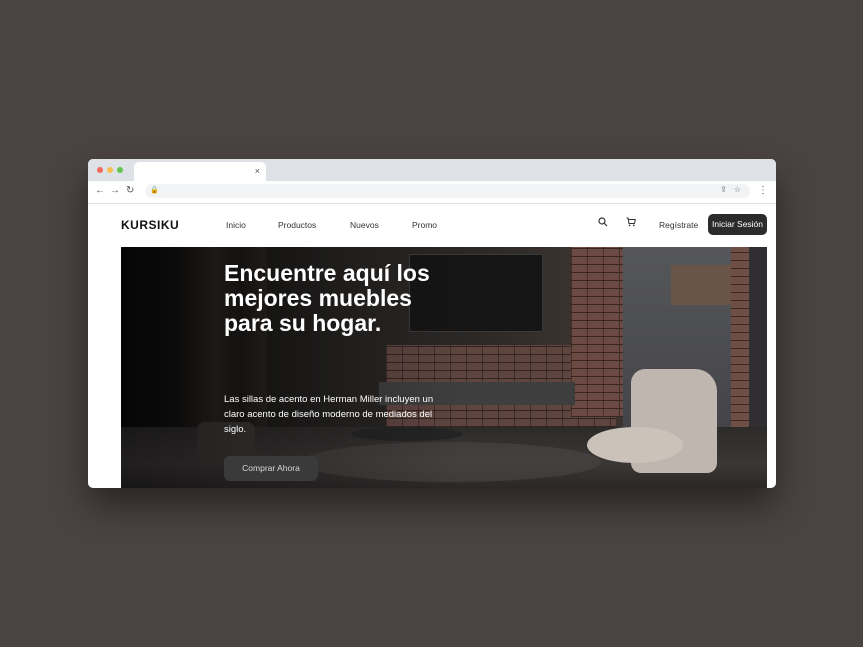  Describe the element at coordinates (130, 191) in the screenshot. I see `reload-icon: ↻` at that location.